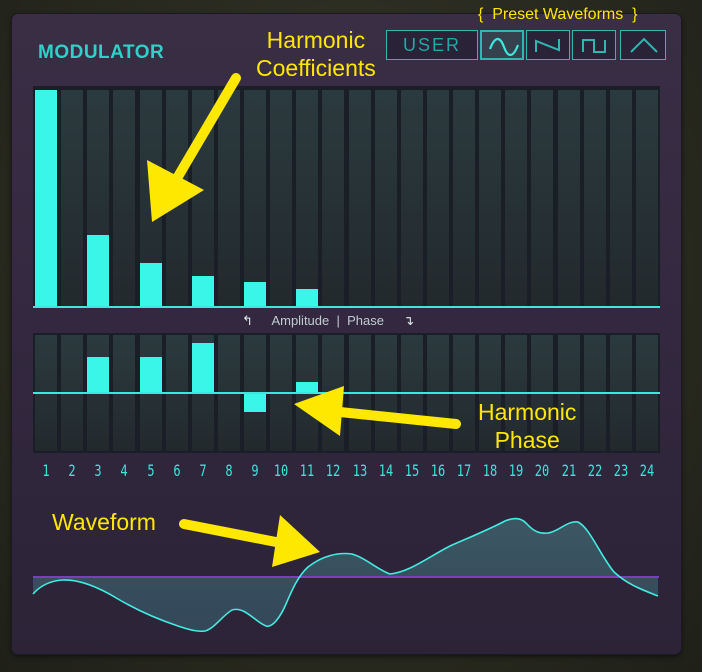 The height and width of the screenshot is (672, 702). What do you see at coordinates (316, 54) in the screenshot?
I see `coefficients-annotation: Harmonic Coefficients` at bounding box center [316, 54].